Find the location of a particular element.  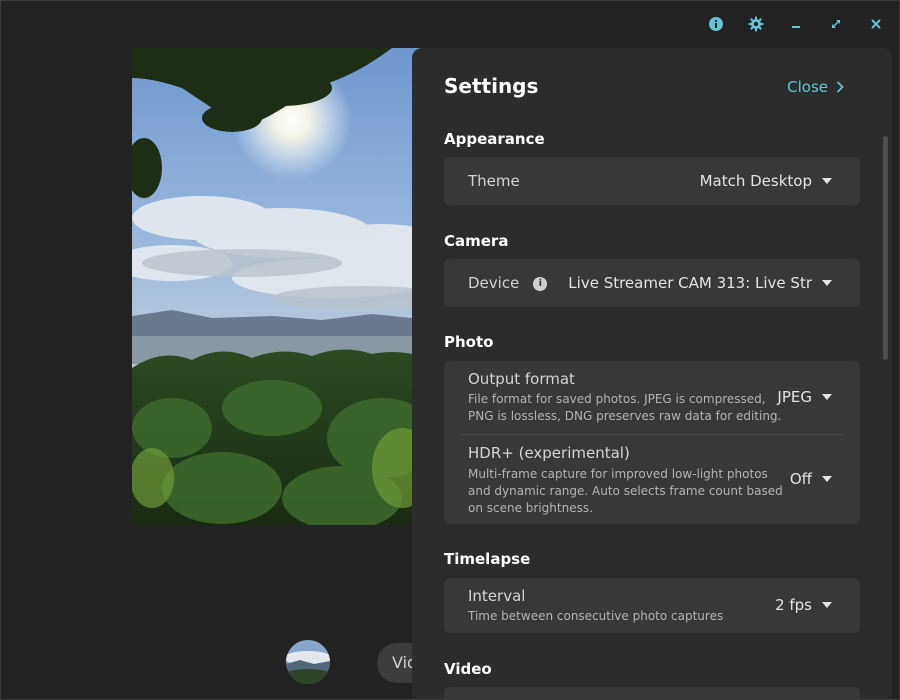

device-row: Device i Live Streamer CAM 313: Live Str is located at coordinates (652, 283).